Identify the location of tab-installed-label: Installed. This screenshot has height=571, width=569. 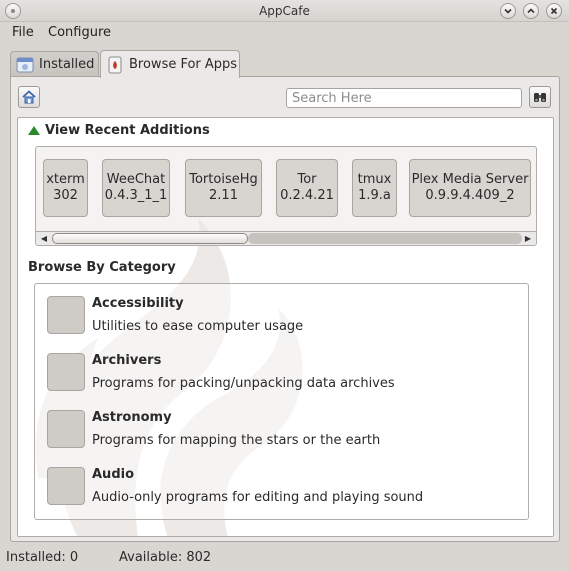
(67, 64).